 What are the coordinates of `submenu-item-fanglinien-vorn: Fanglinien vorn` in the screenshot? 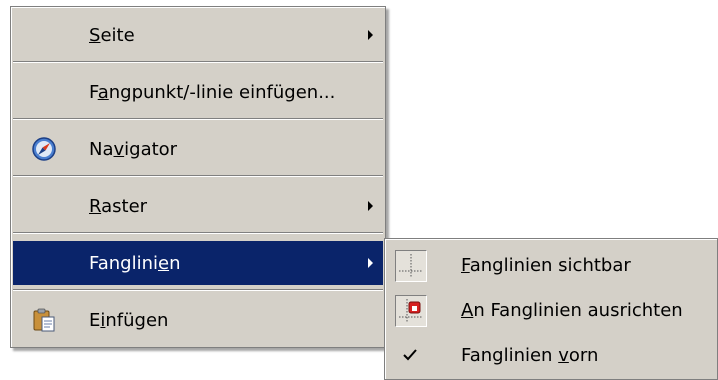 It's located at (551, 356).